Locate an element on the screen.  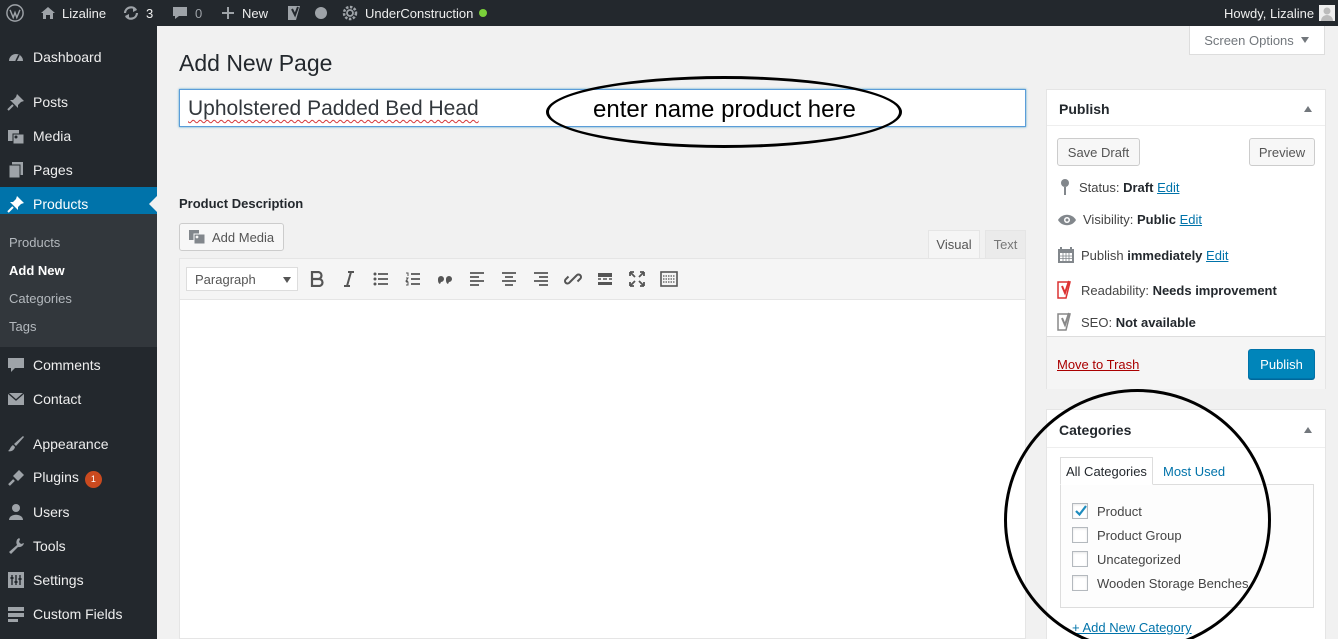
submenu-item-tags: Tags is located at coordinates (22, 326).